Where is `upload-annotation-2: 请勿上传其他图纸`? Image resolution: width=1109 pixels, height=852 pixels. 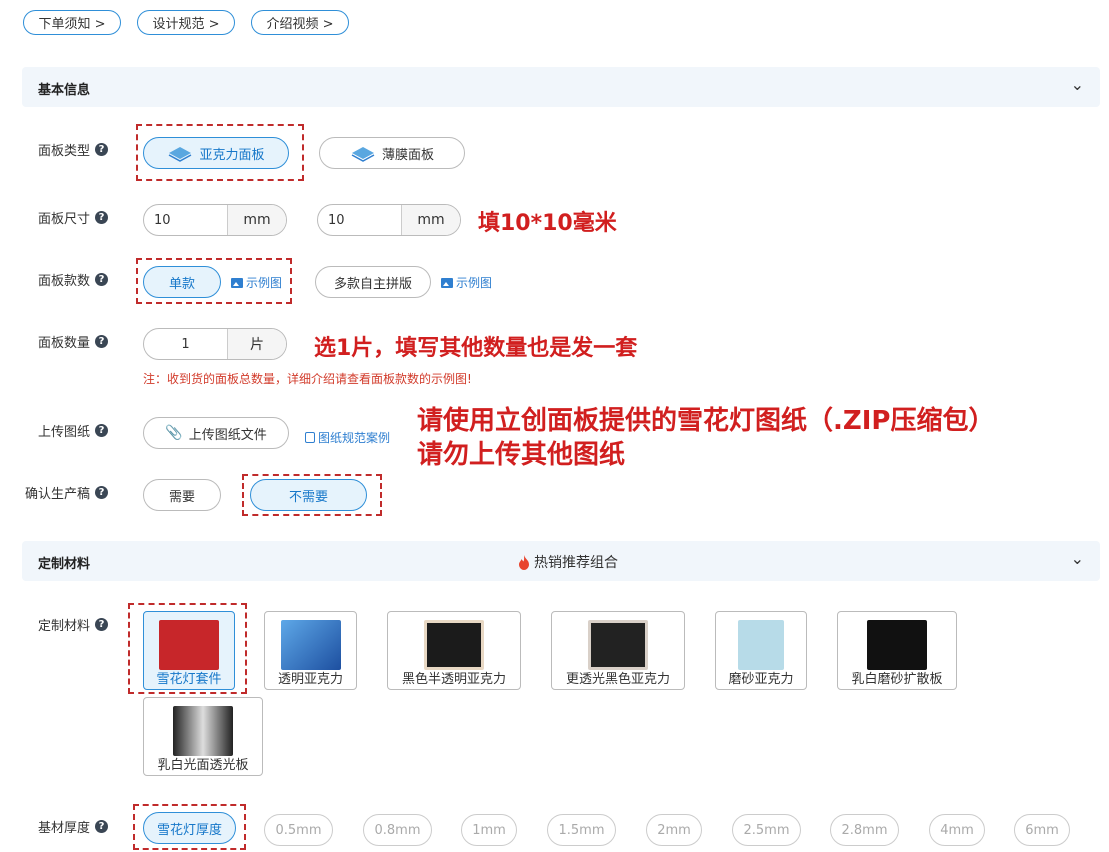
upload-annotation-2: 请勿上传其他图纸 is located at coordinates (521, 455).